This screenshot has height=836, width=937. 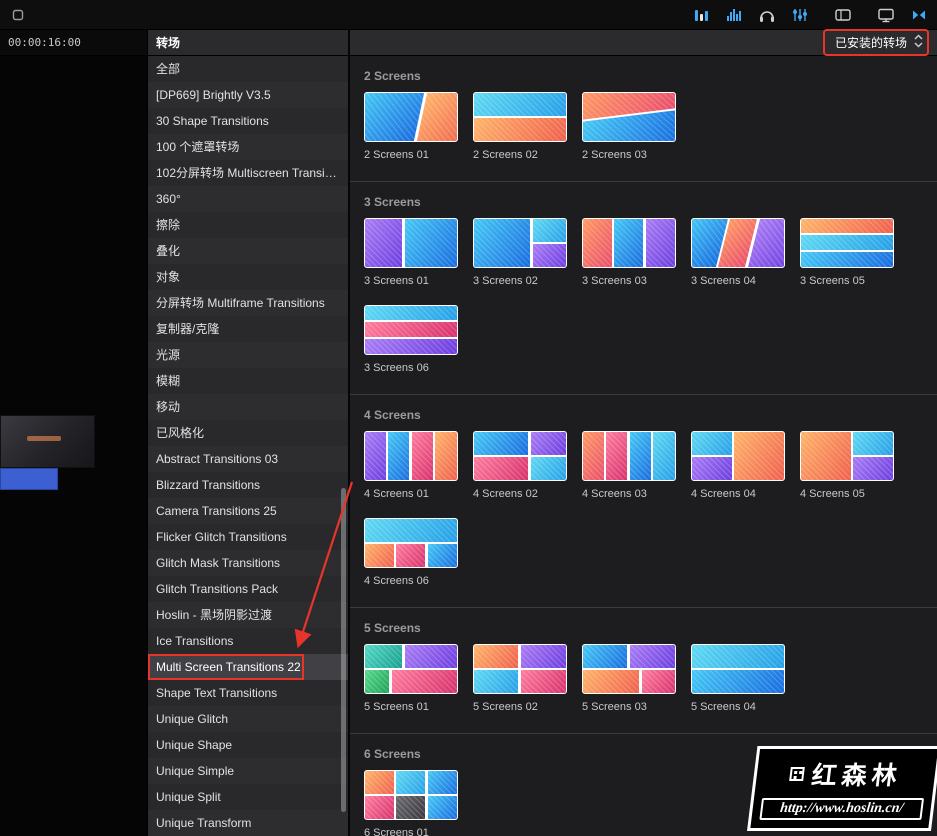 I want to click on transition-label: 3 Screens 05, so click(x=832, y=281).